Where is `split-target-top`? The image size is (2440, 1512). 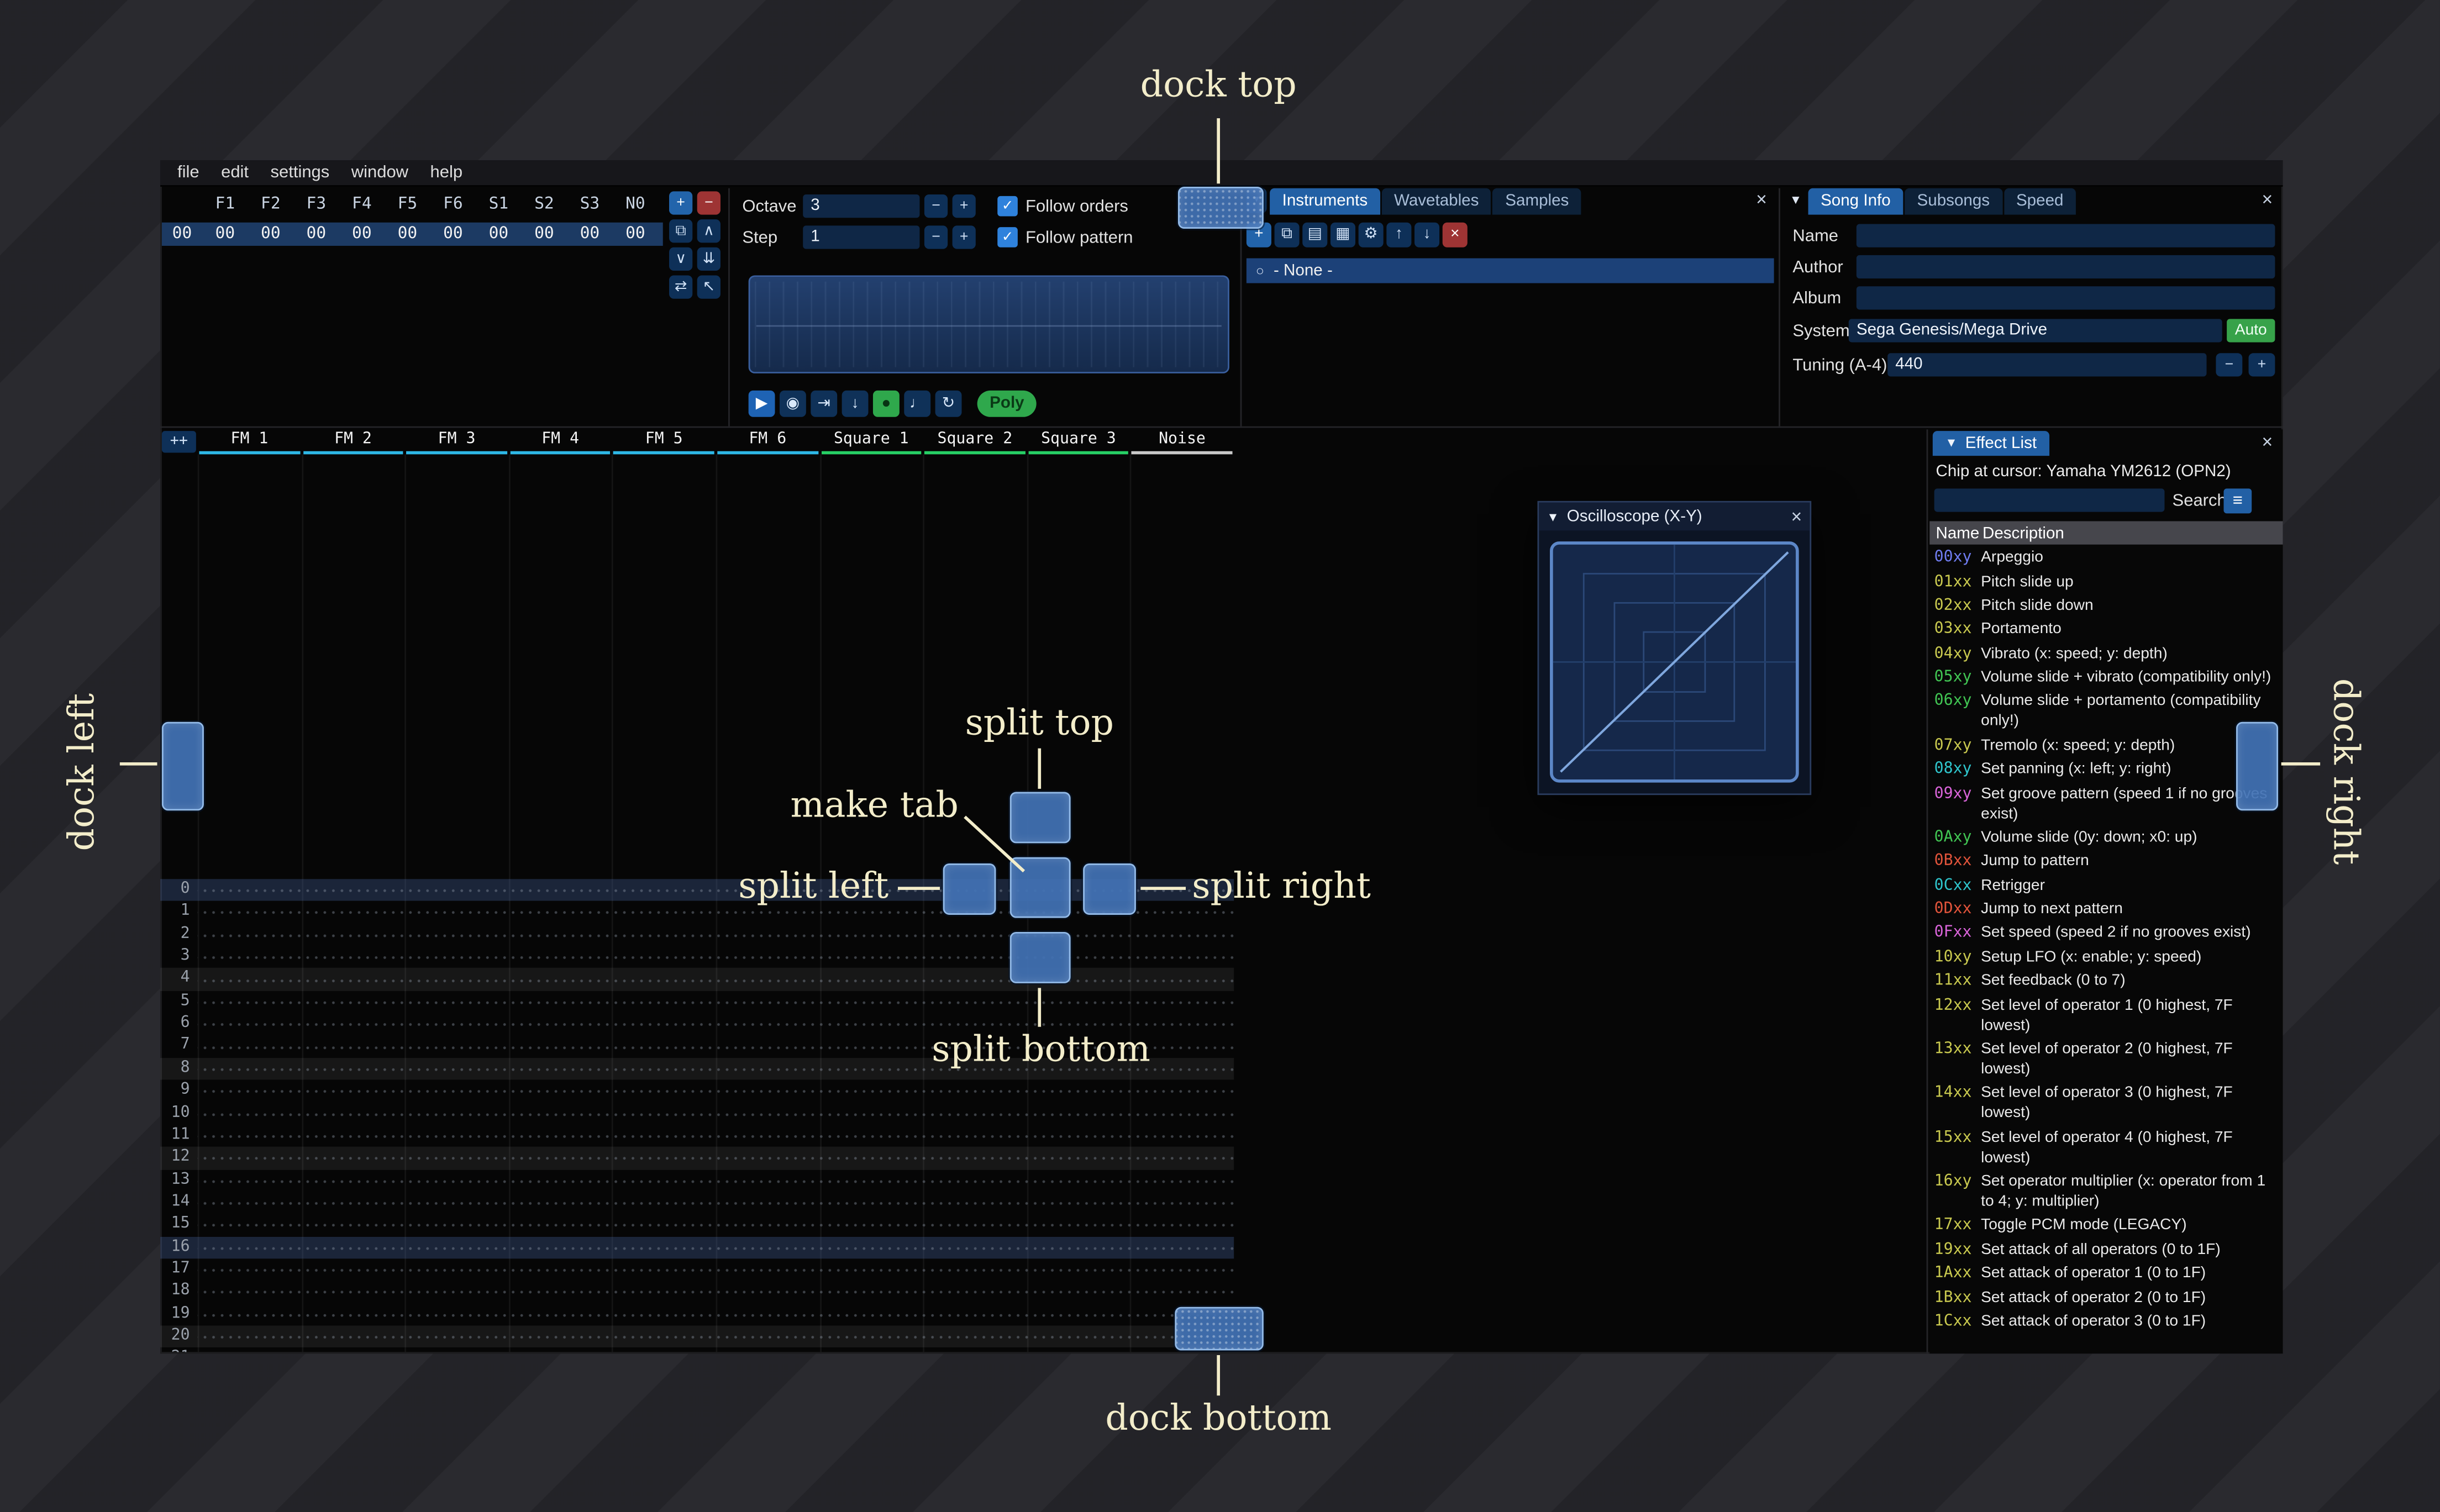 split-target-top is located at coordinates (1040, 817).